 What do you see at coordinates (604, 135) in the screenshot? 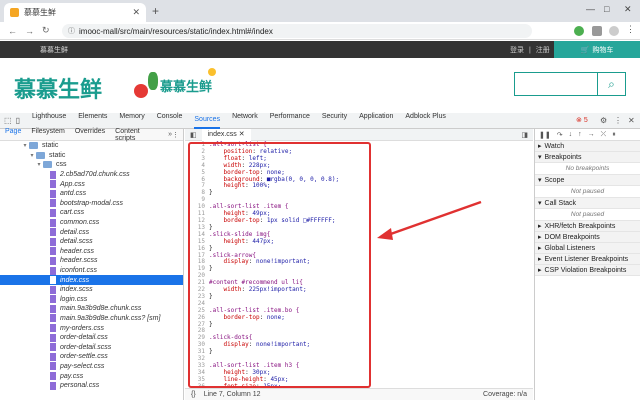
I see `deactivate-breakpoints-icon: ⤫` at bounding box center [604, 135].